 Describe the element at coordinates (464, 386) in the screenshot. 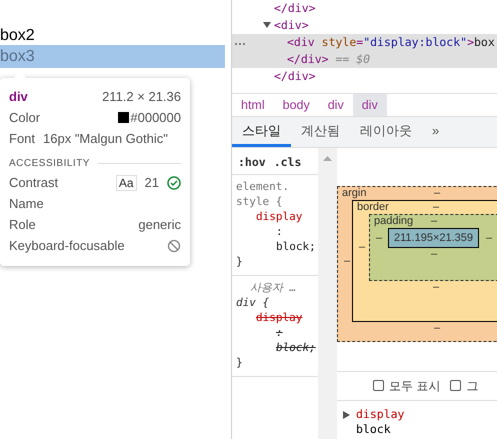

I see `checkbox: 그` at that location.